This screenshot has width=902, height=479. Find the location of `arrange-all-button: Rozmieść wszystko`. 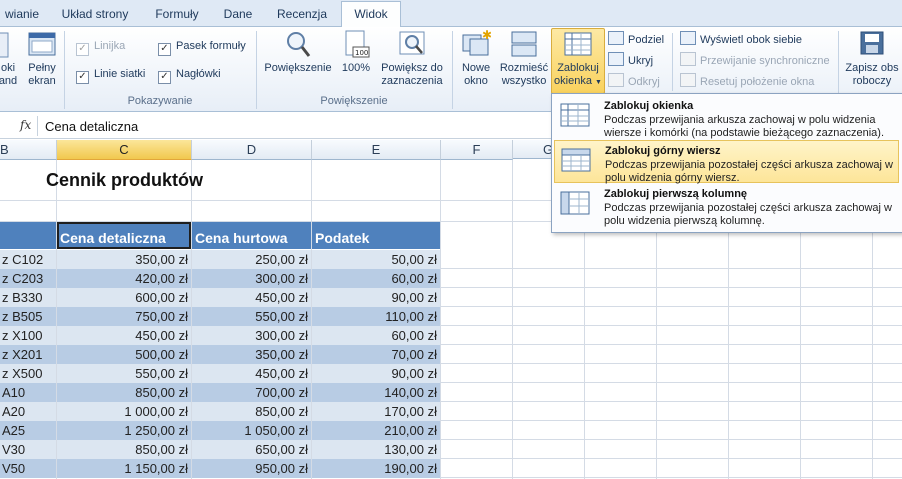

arrange-all-button: Rozmieść wszystko is located at coordinates (524, 58).